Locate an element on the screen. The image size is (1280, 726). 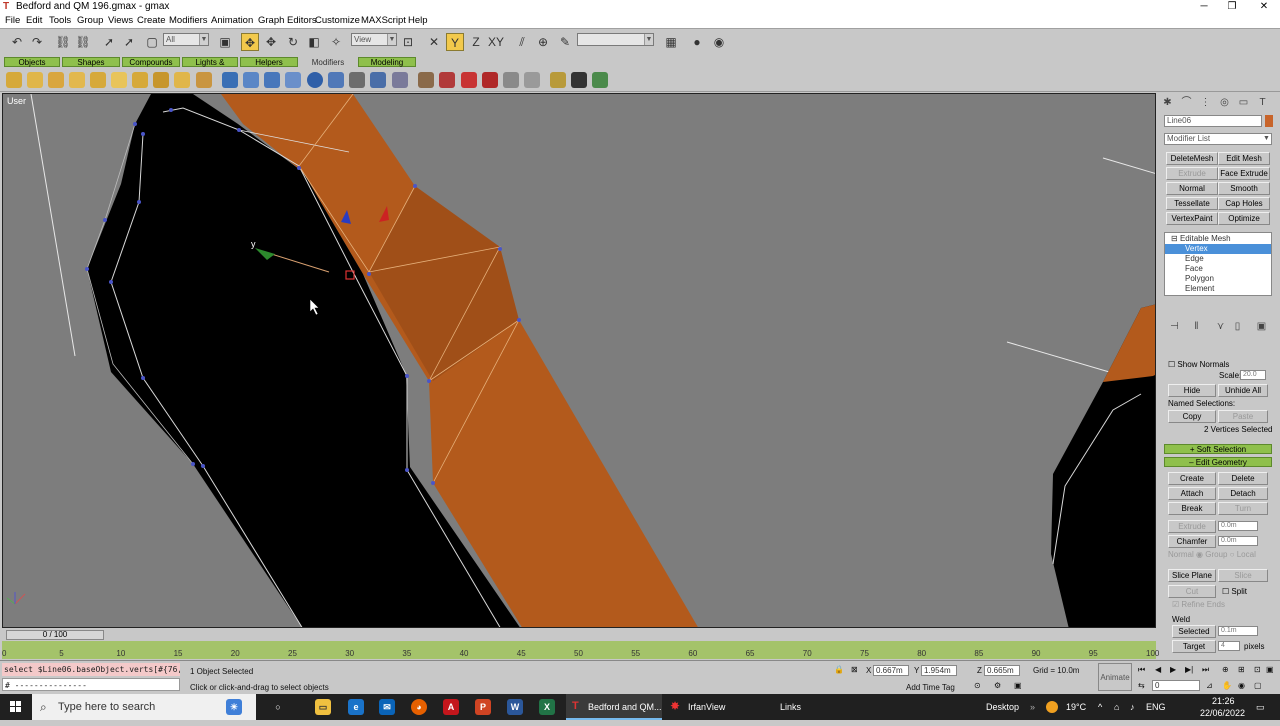
tab-modifiers: Modifiers is located at coordinates (328, 62).